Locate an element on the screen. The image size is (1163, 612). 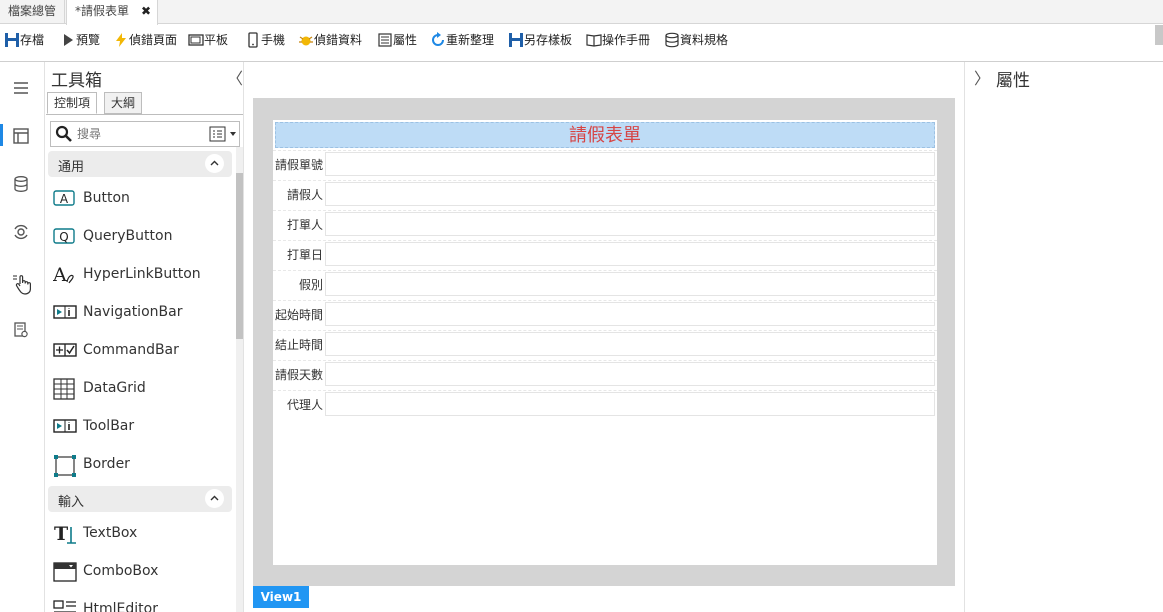
tool-htmleditor: HtmlEditor is located at coordinates (141, 601).